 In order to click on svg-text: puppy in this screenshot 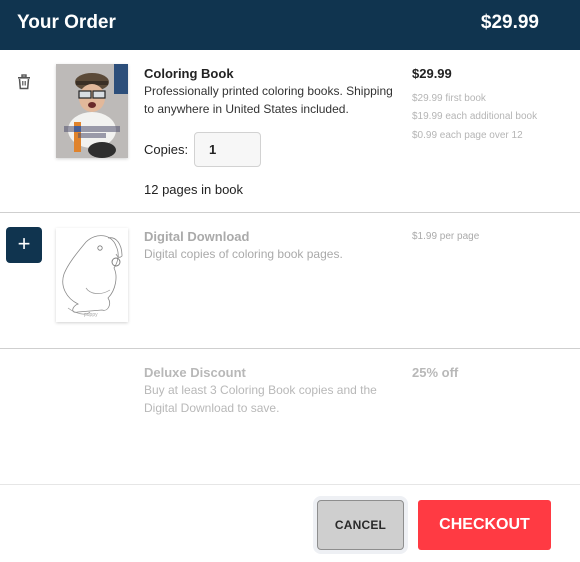, I will do `click(91, 315)`.